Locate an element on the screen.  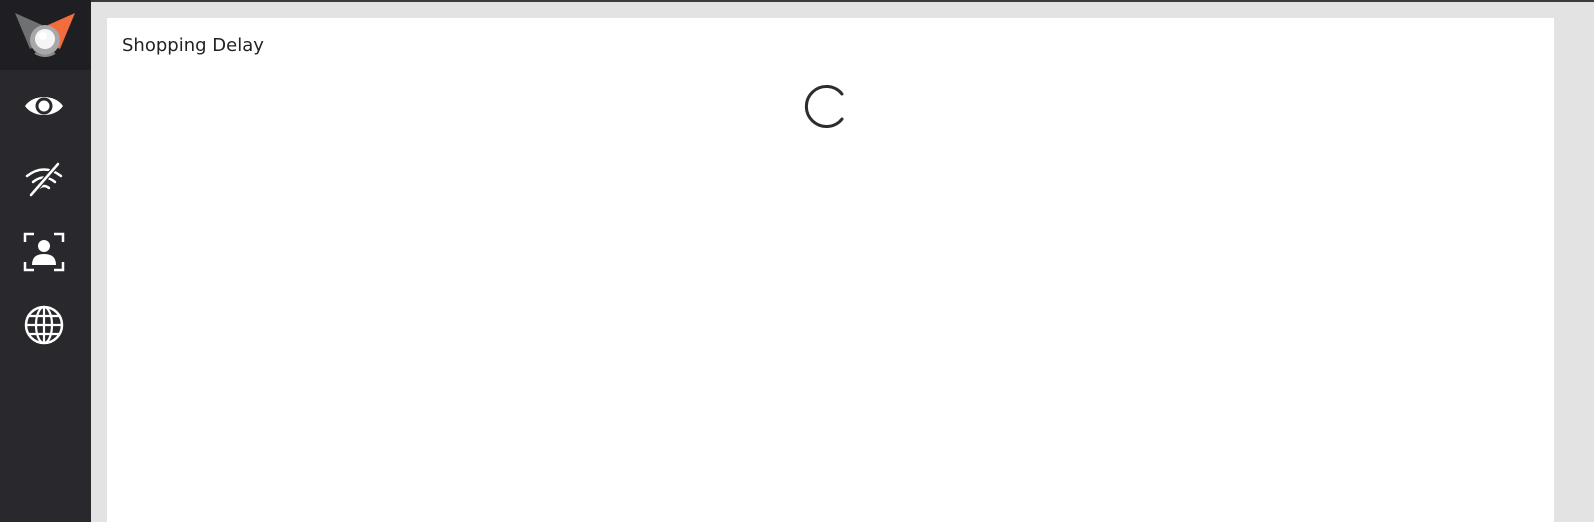
sidebar-item-web is located at coordinates (44, 325).